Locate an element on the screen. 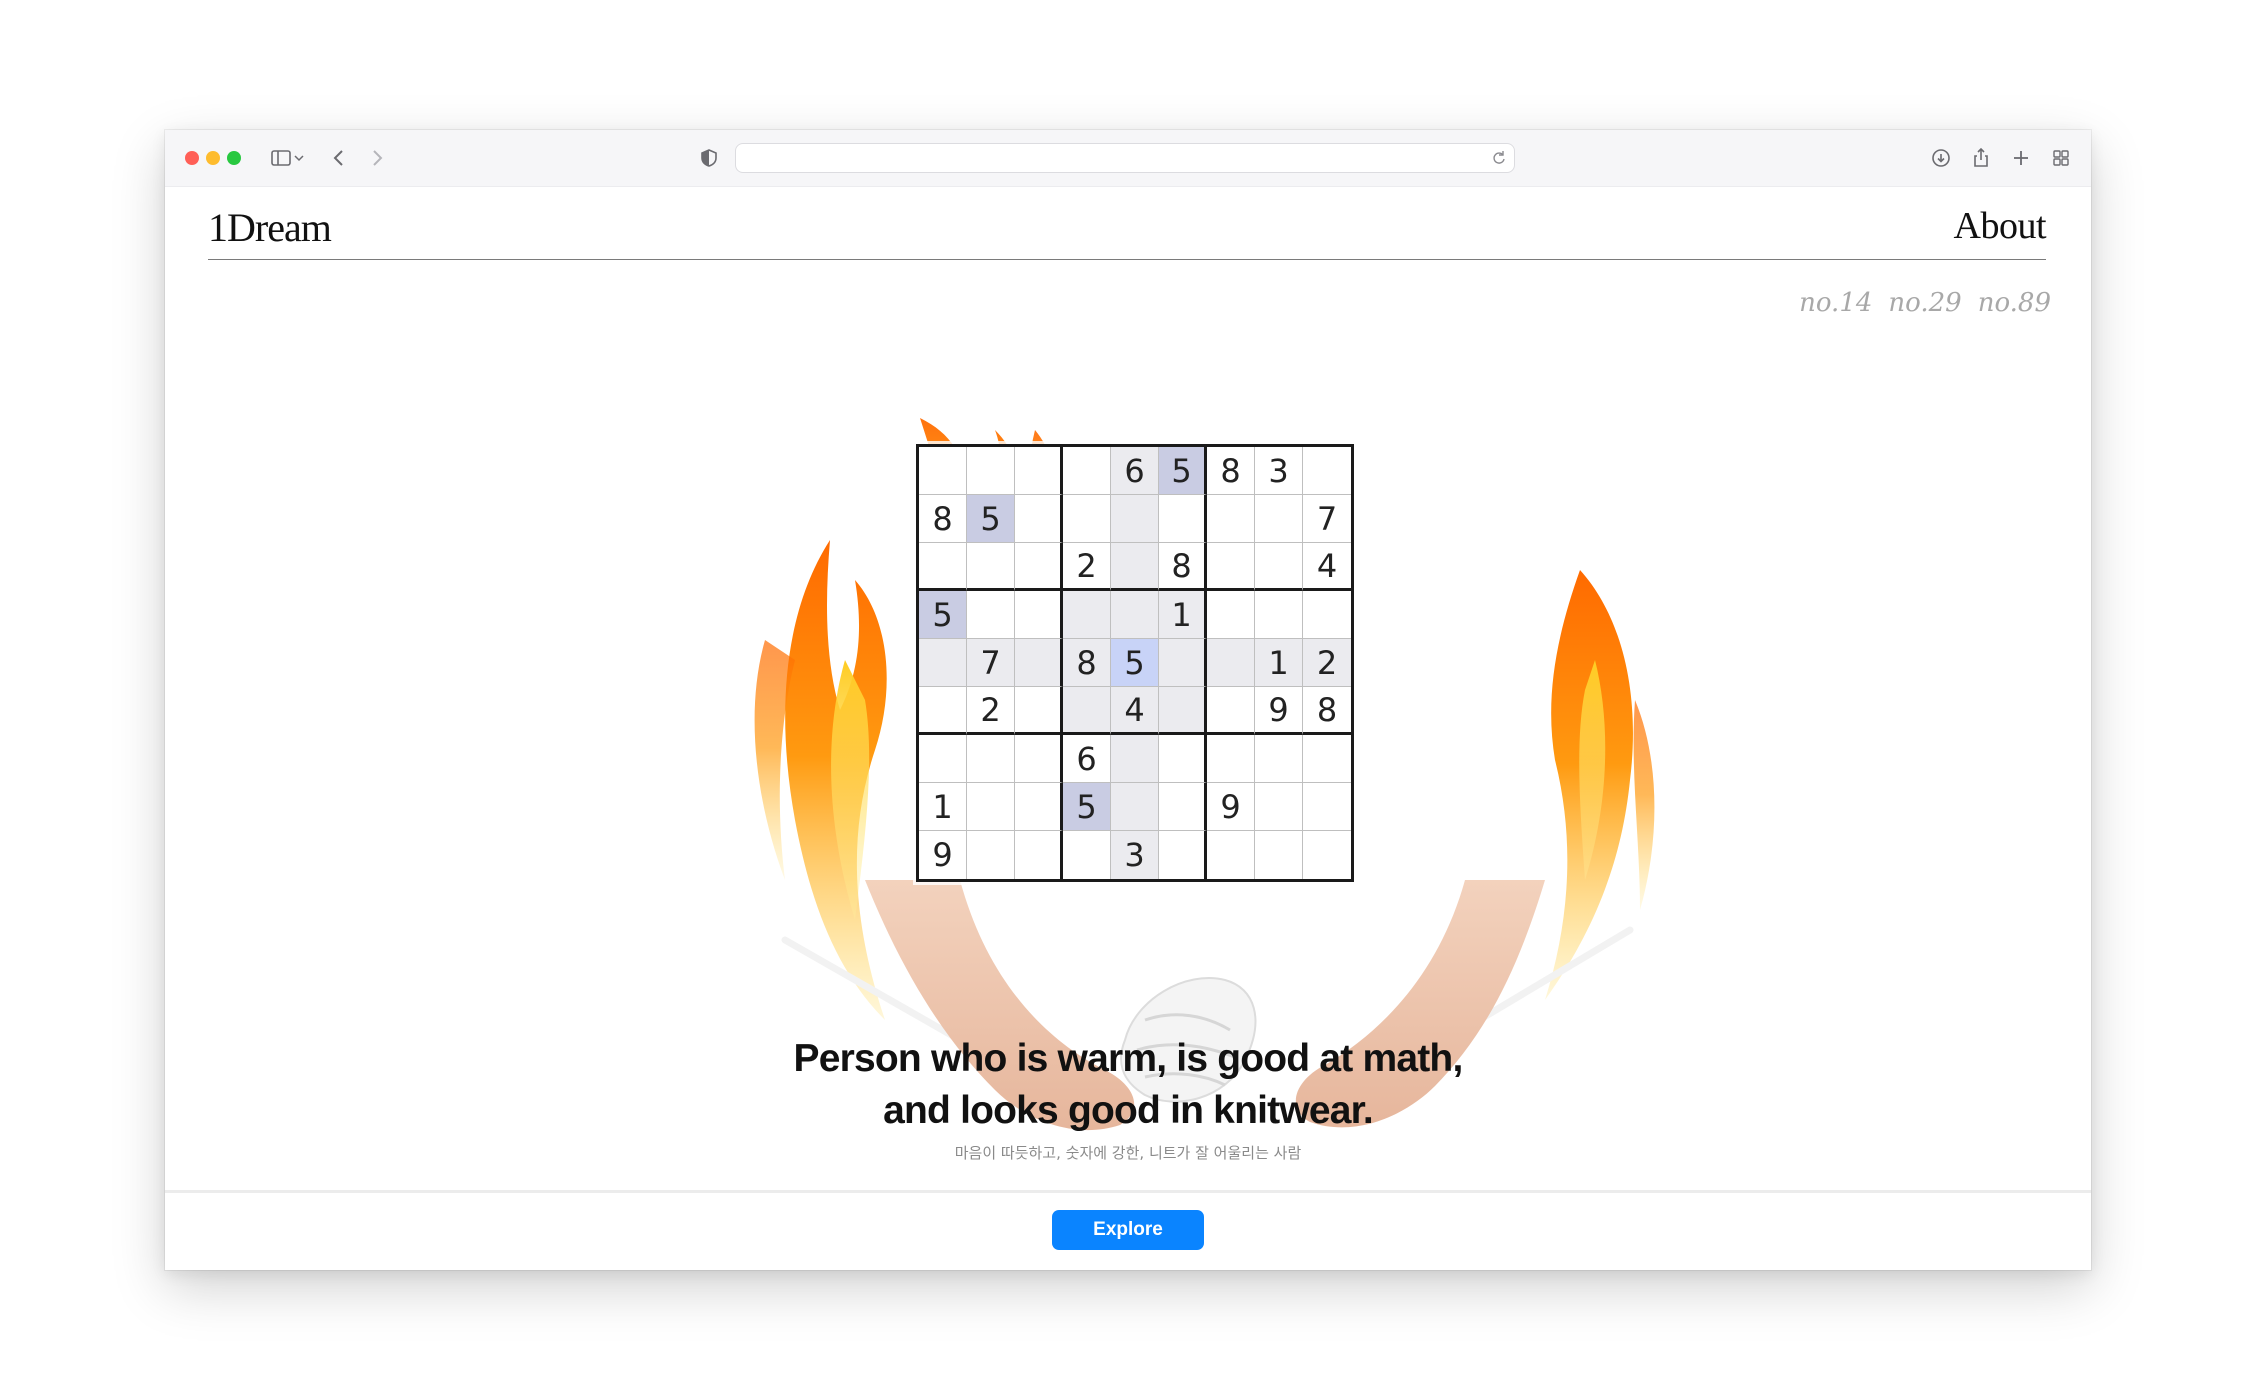 The image size is (2249, 1395). issue-link-89: no.89 is located at coordinates (2014, 303).